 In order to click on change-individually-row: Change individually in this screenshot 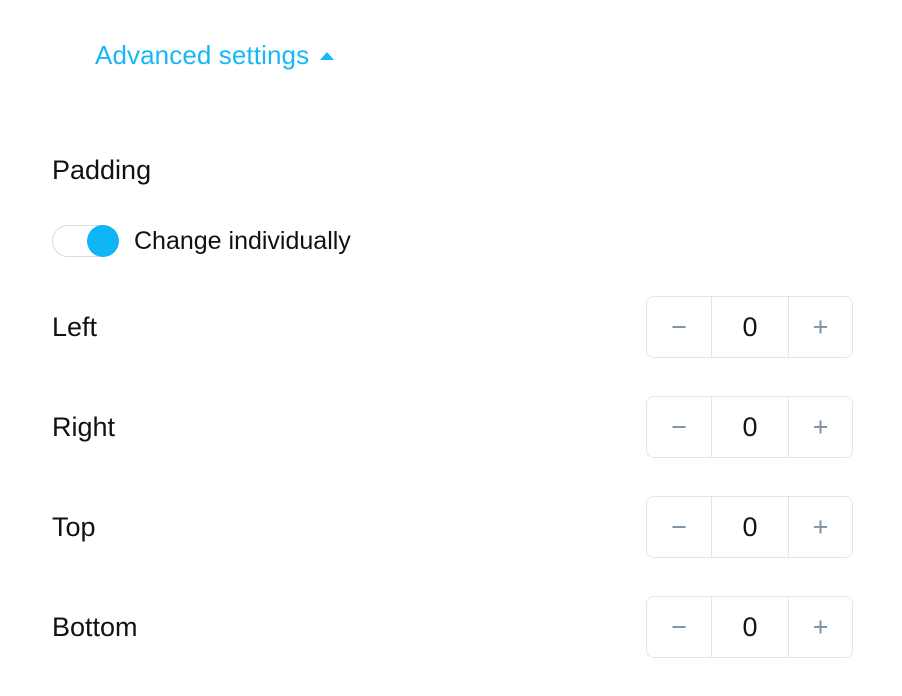, I will do `click(201, 241)`.